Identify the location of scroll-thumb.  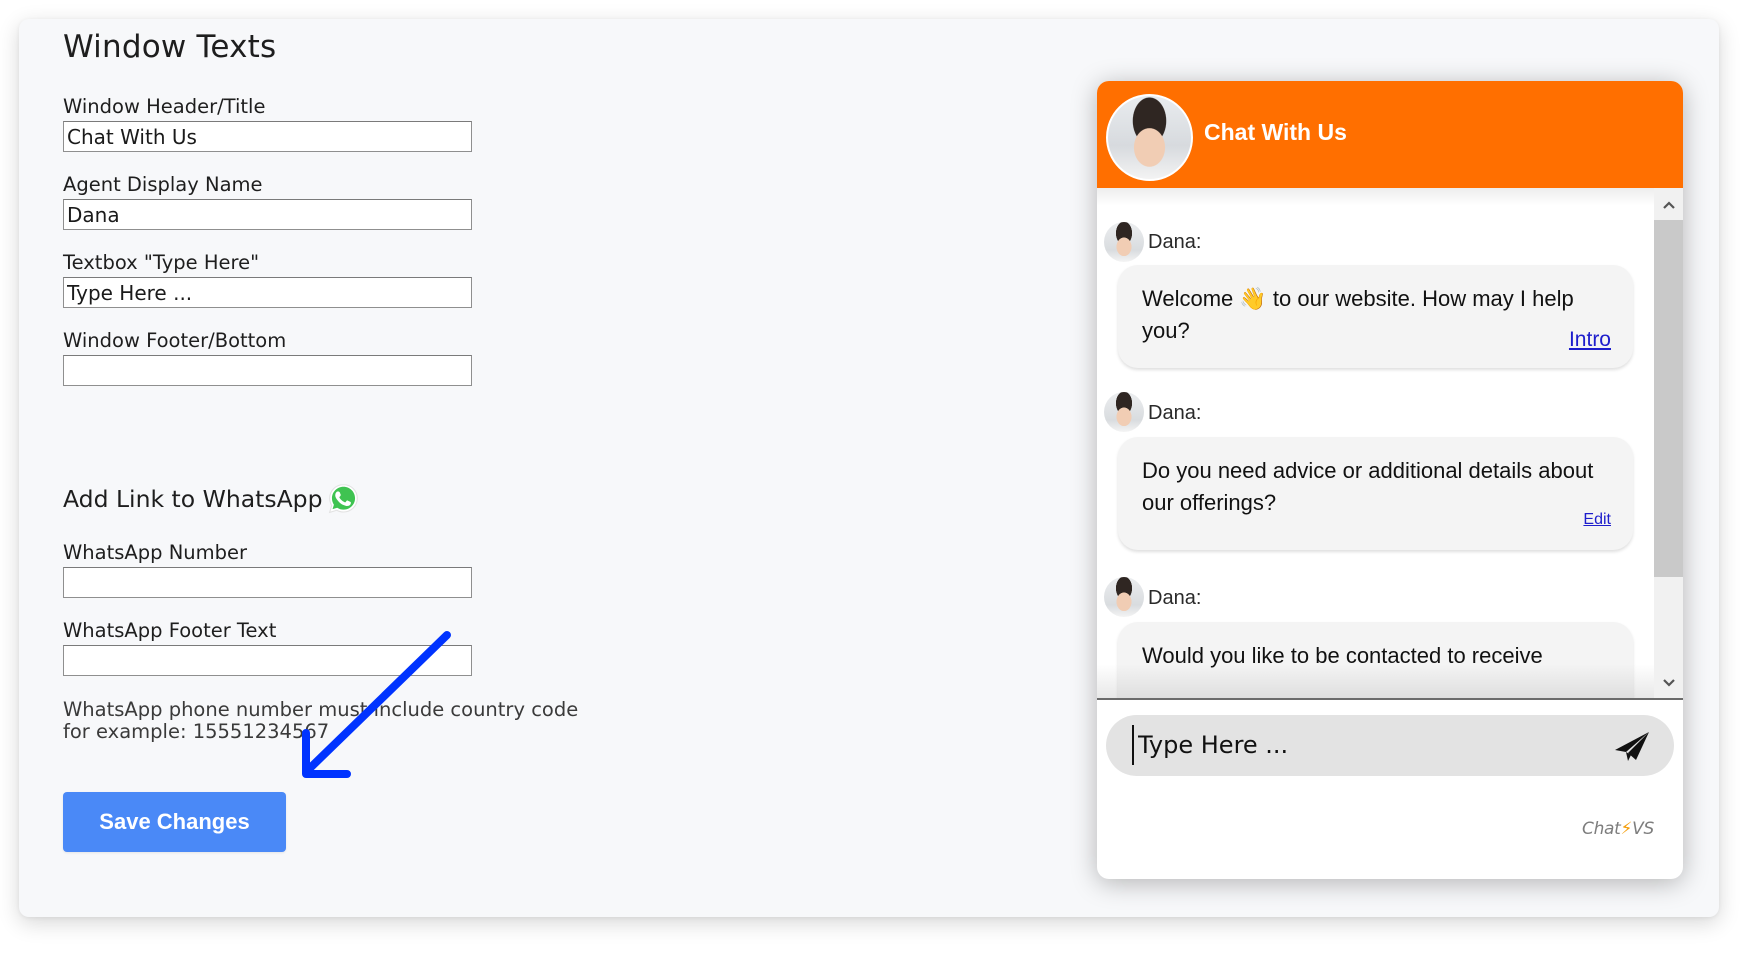
(1668, 398).